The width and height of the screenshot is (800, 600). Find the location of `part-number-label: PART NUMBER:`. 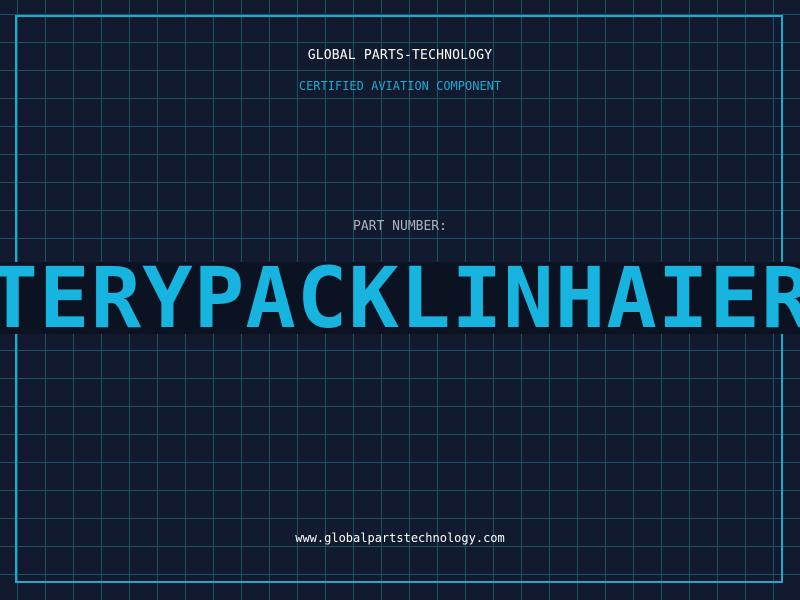

part-number-label: PART NUMBER: is located at coordinates (400, 226).